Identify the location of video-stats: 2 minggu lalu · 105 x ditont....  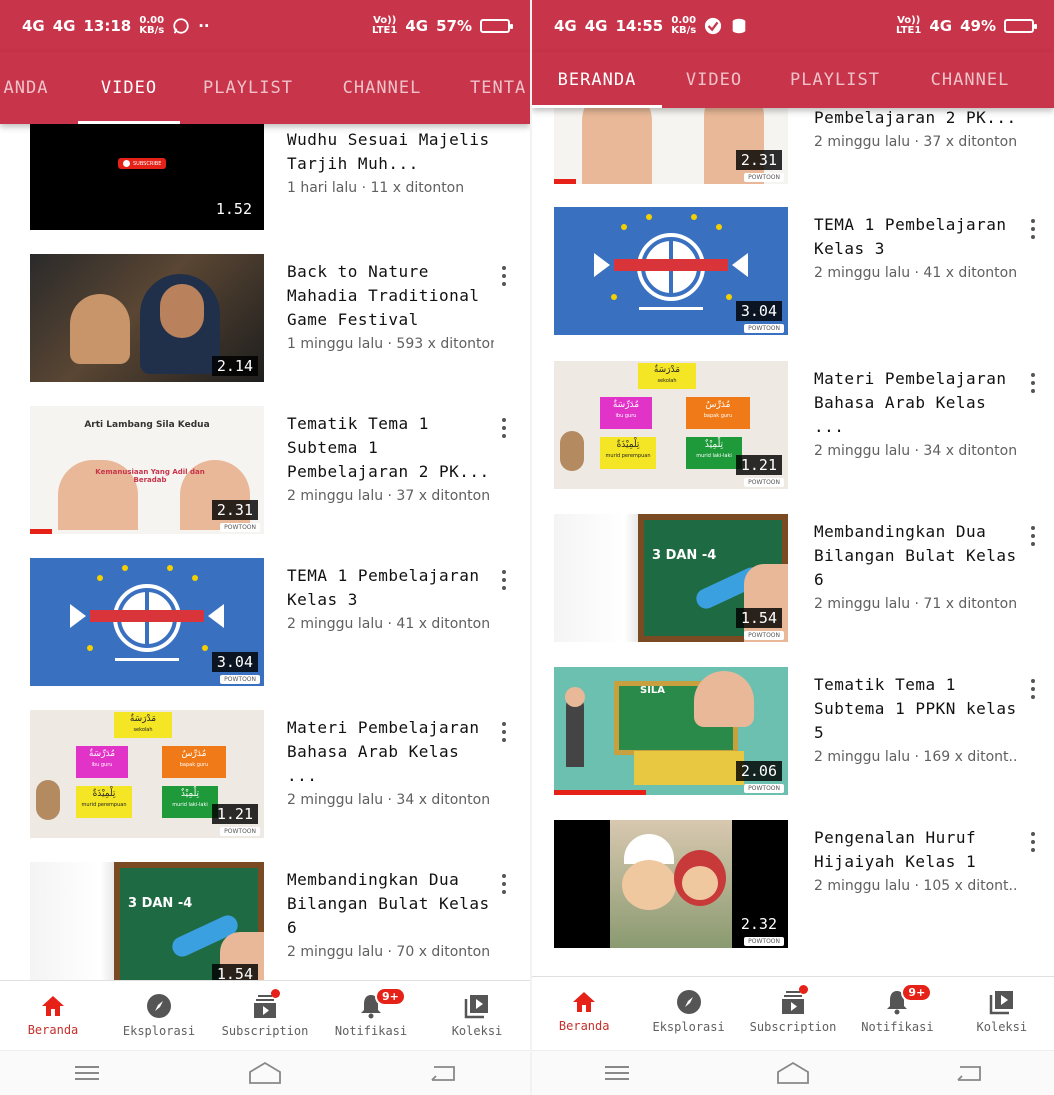
(916, 886).